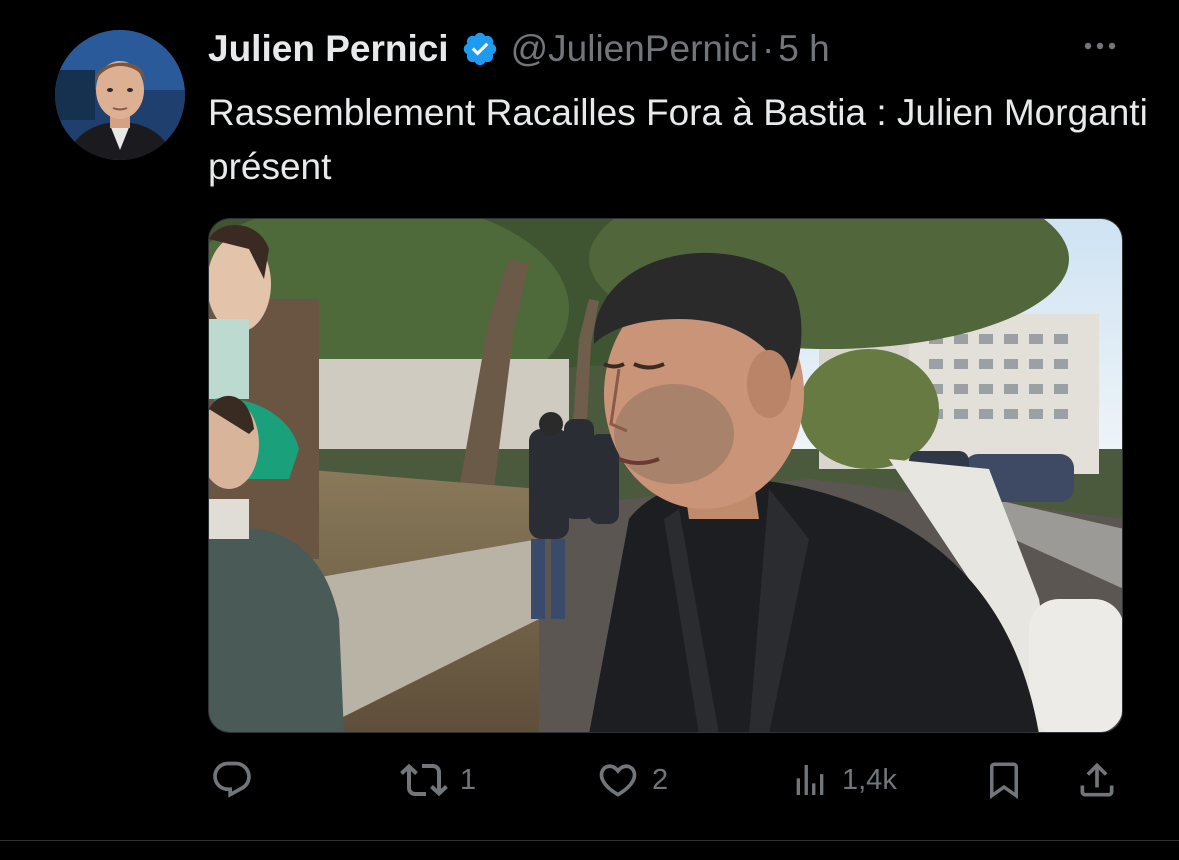 This screenshot has width=1179, height=860. Describe the element at coordinates (424, 780) in the screenshot. I see `retweet-icon` at that location.